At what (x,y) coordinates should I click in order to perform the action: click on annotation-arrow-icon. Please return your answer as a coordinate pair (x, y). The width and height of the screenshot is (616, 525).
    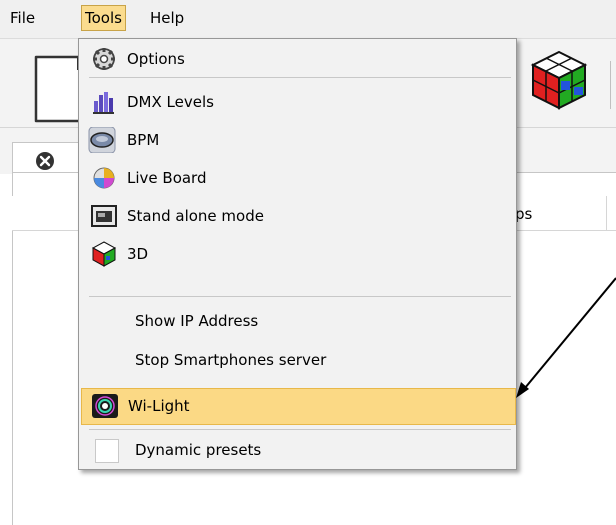
    Looking at the image, I should click on (566, 337).